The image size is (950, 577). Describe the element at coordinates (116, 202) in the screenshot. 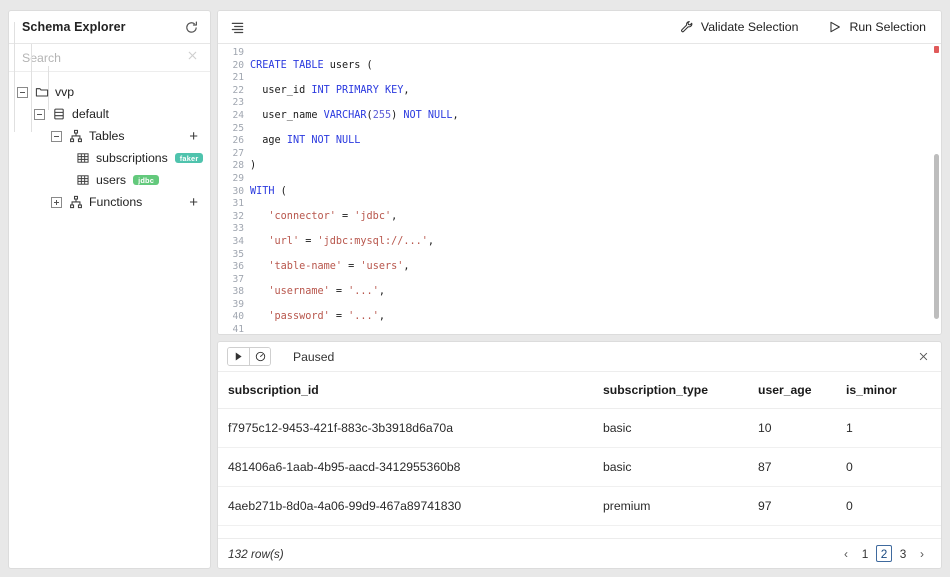

I see `tree-item-label: Functions` at that location.